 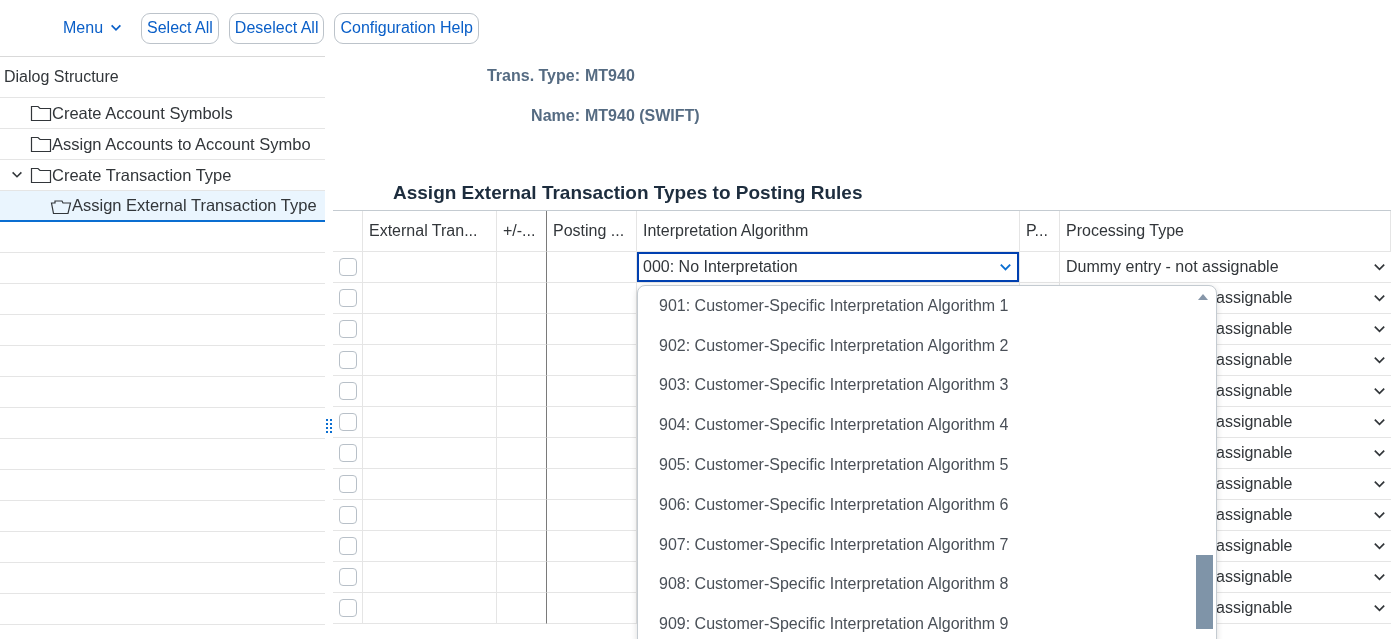 What do you see at coordinates (406, 28) in the screenshot?
I see `toolbar-button: Configuration Help` at bounding box center [406, 28].